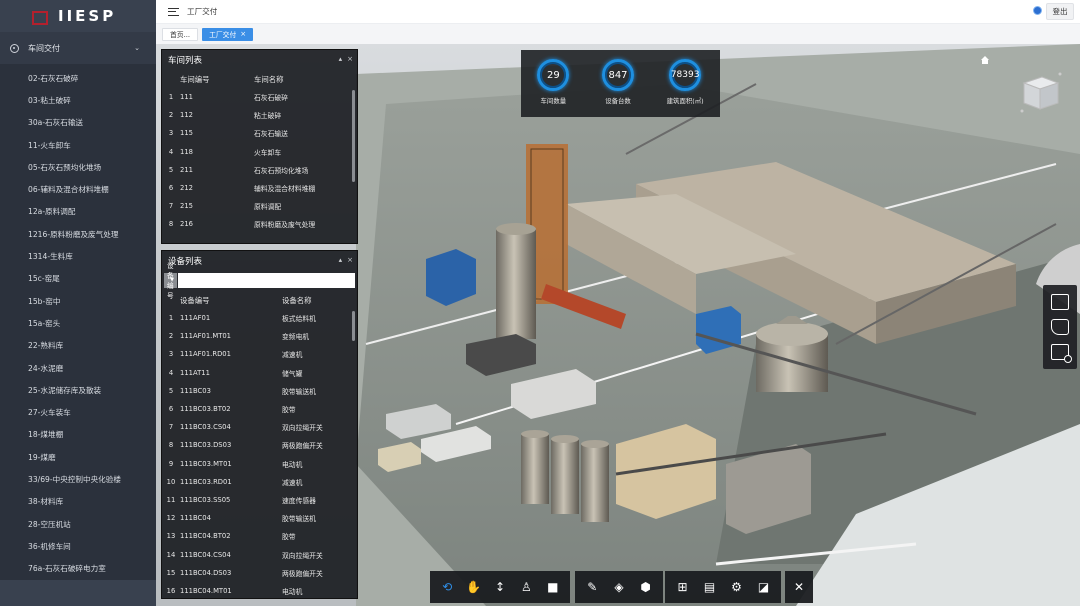 Image resolution: width=1080 pixels, height=606 pixels. What do you see at coordinates (171, 151) in the screenshot?
I see `row-index: 4` at bounding box center [171, 151].